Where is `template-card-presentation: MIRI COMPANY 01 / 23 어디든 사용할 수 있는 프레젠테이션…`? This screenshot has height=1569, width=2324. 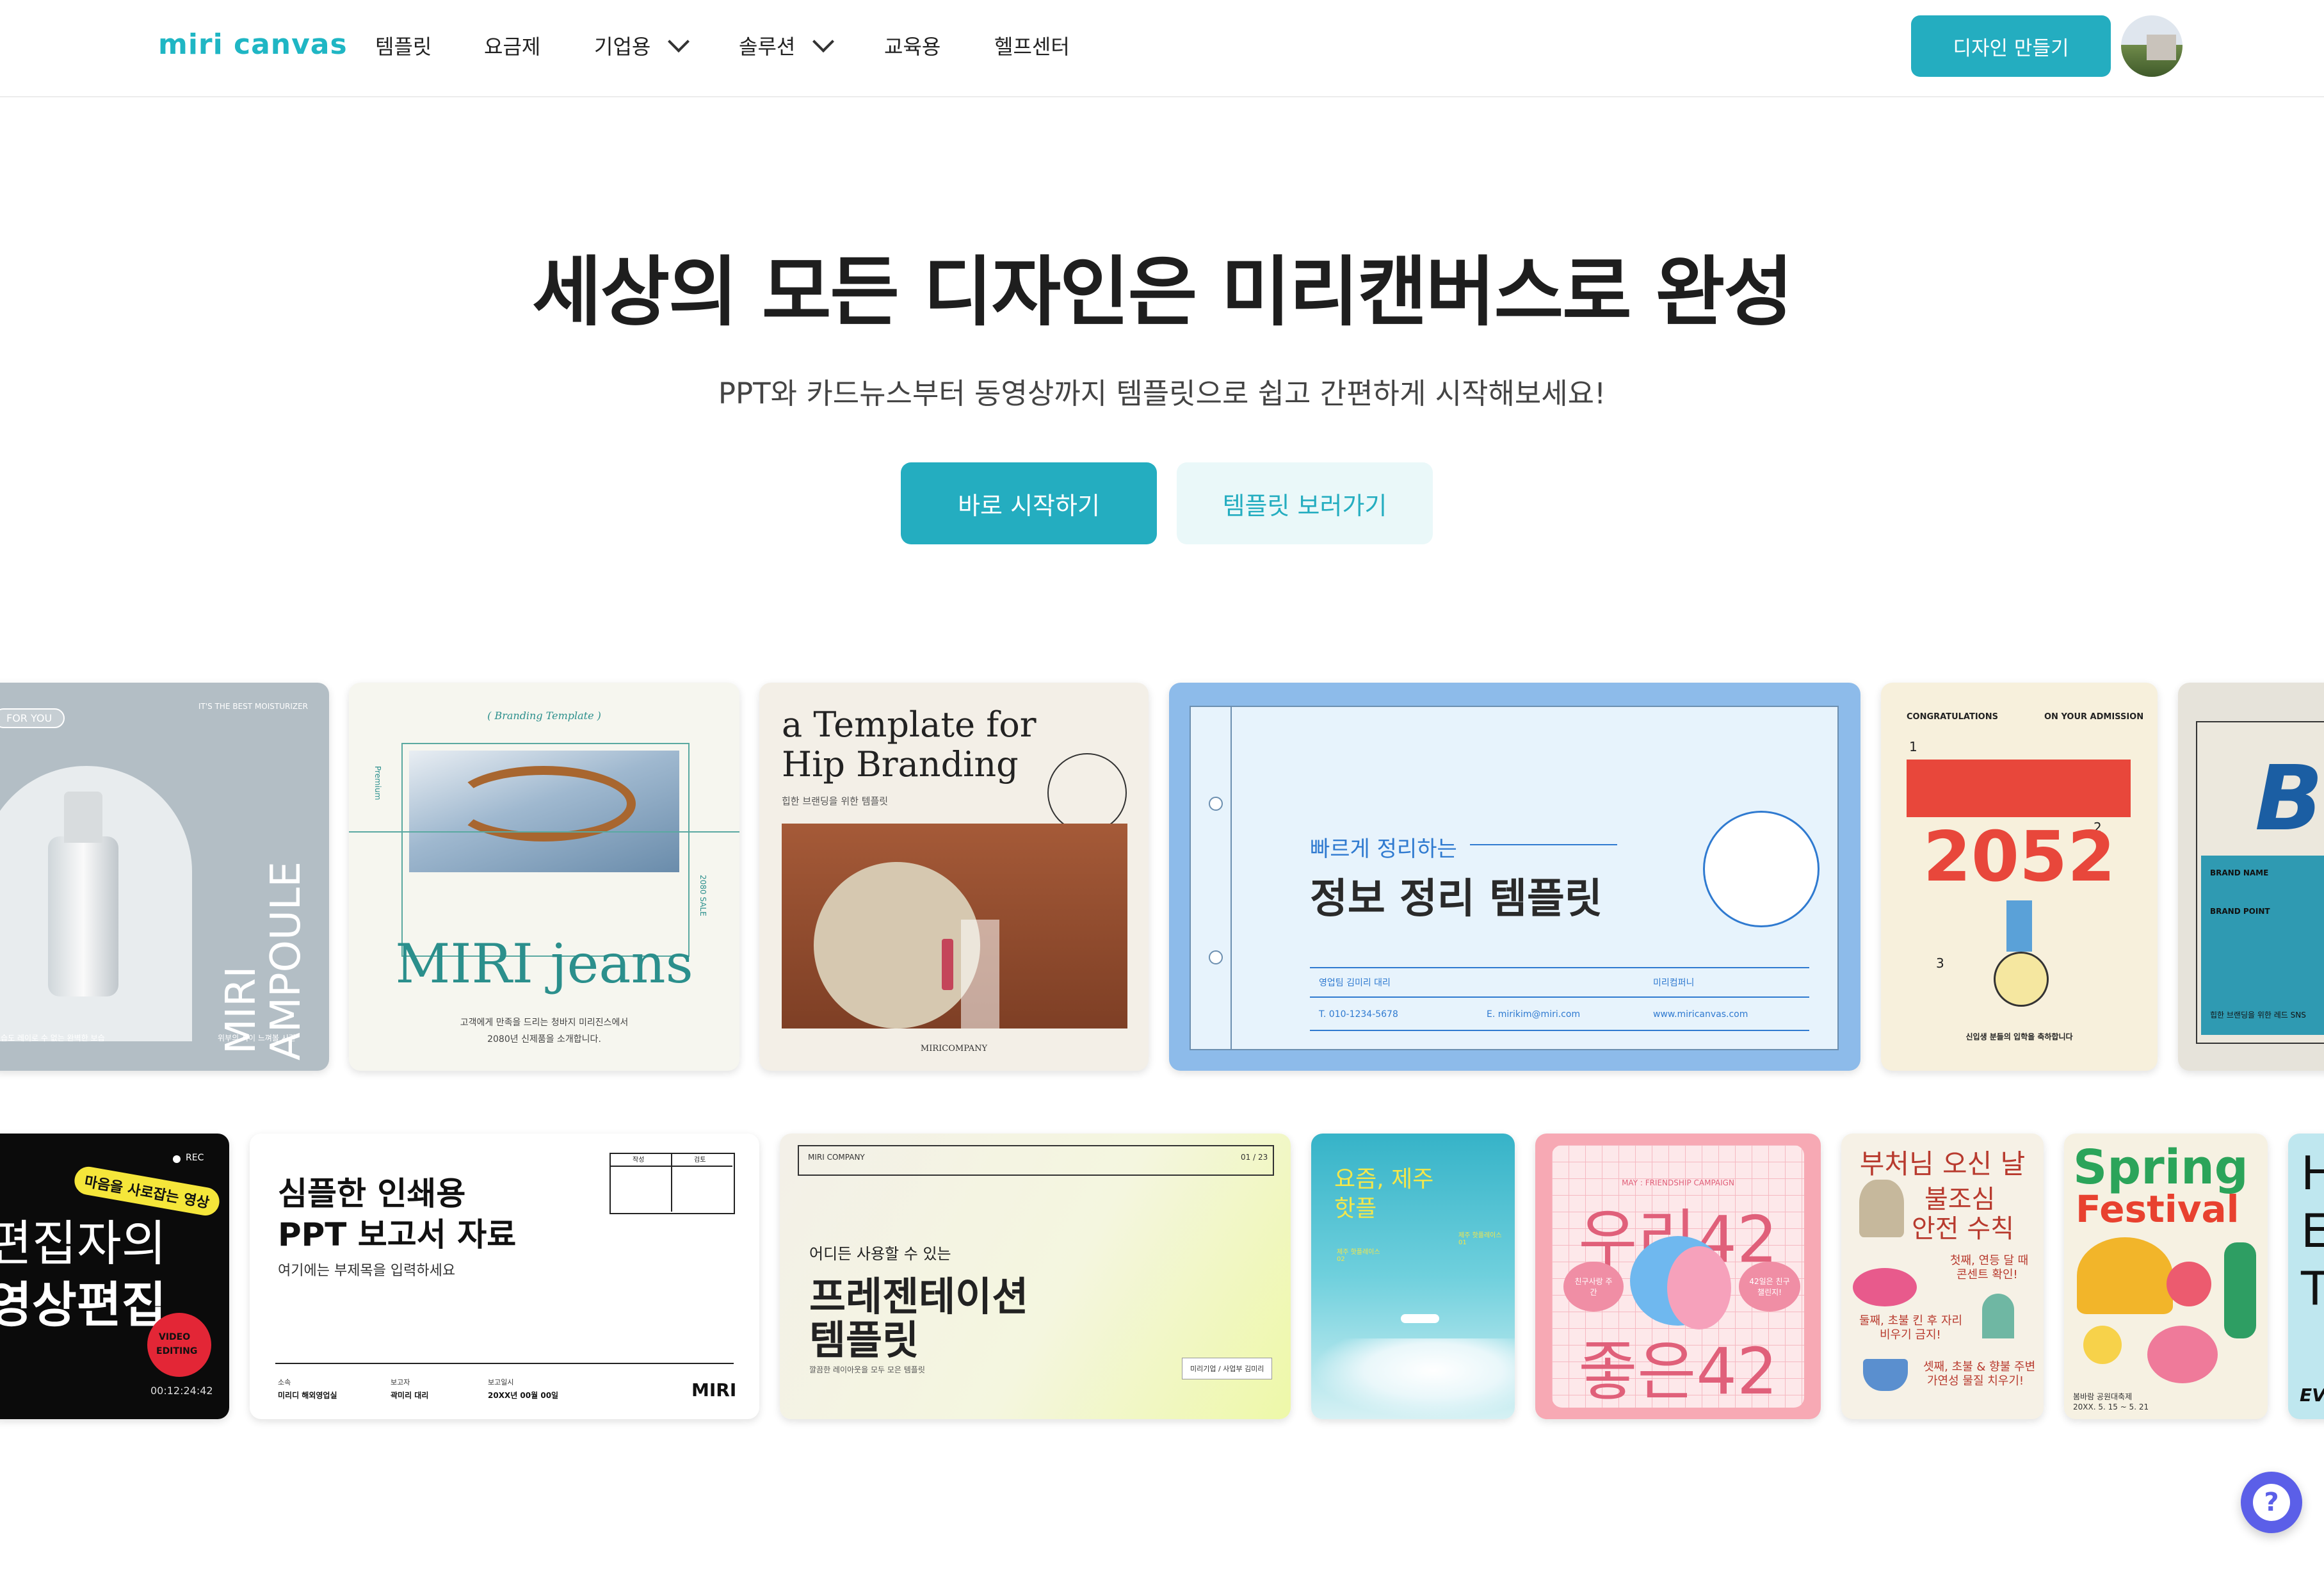
template-card-presentation: MIRI COMPANY 01 / 23 어디든 사용할 수 있는 프레젠테이션… is located at coordinates (1035, 1276).